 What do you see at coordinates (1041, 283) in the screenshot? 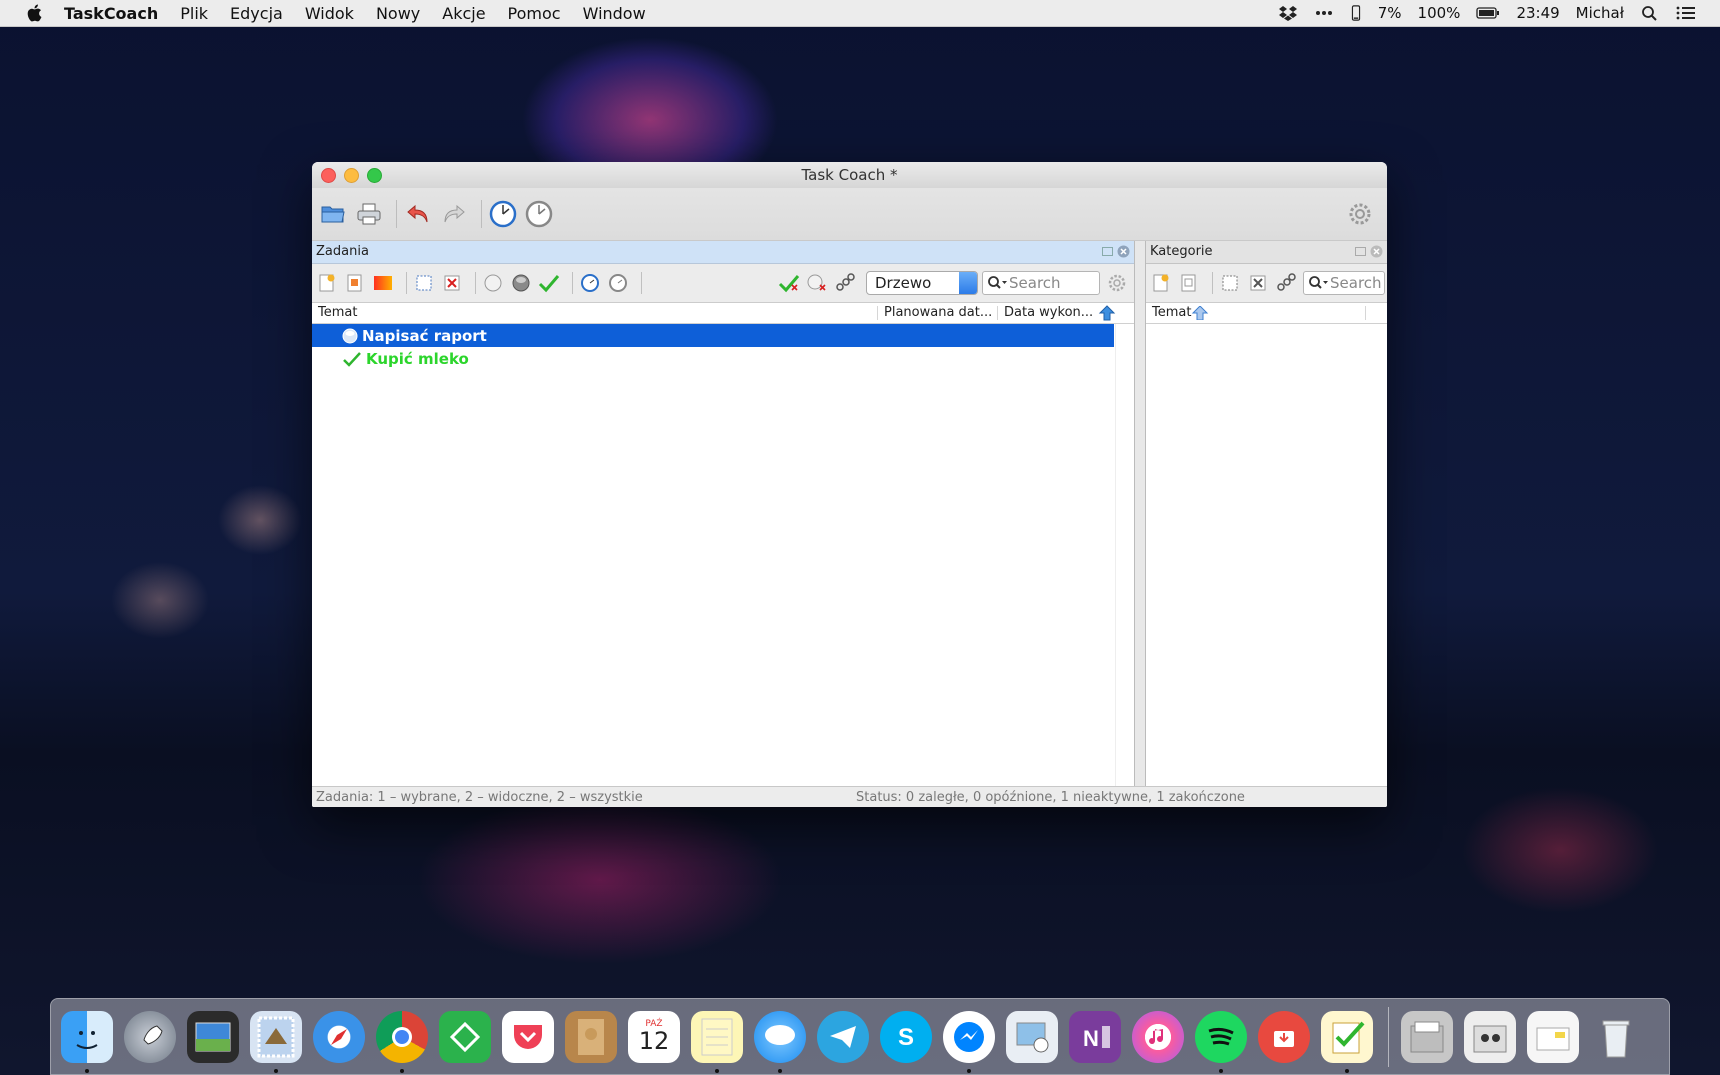
I see `tasks-search-input: Search` at bounding box center [1041, 283].